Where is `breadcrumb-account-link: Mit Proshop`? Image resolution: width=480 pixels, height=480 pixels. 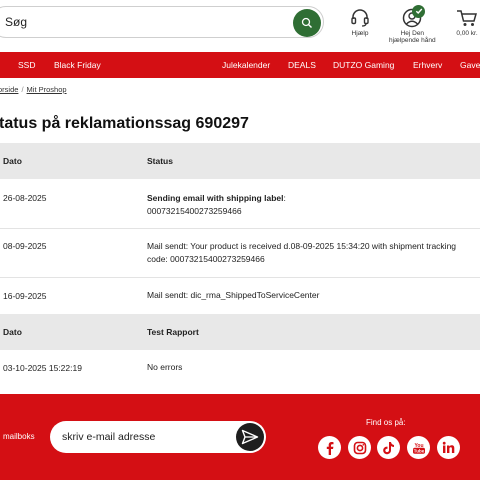
breadcrumb-account-link: Mit Proshop is located at coordinates (47, 89).